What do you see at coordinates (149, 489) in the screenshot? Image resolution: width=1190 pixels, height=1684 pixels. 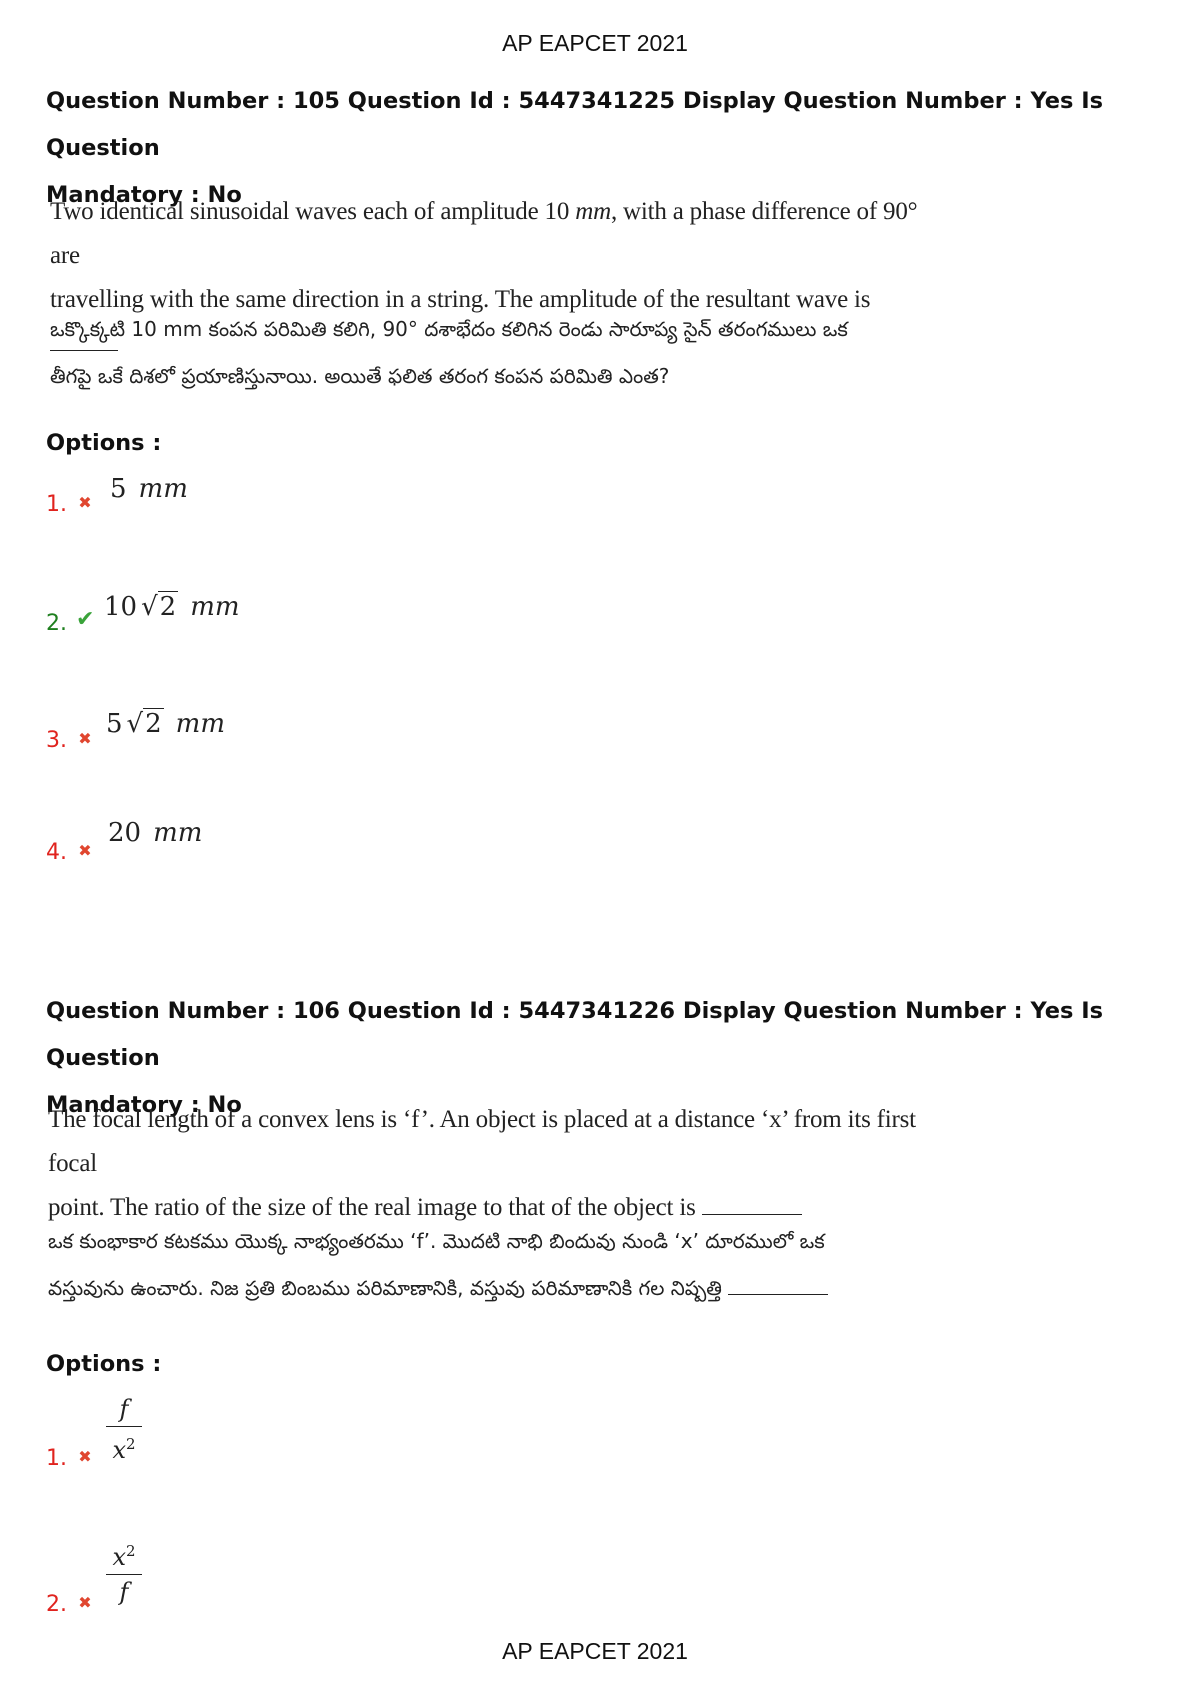 I see `option-value: 5 mm` at bounding box center [149, 489].